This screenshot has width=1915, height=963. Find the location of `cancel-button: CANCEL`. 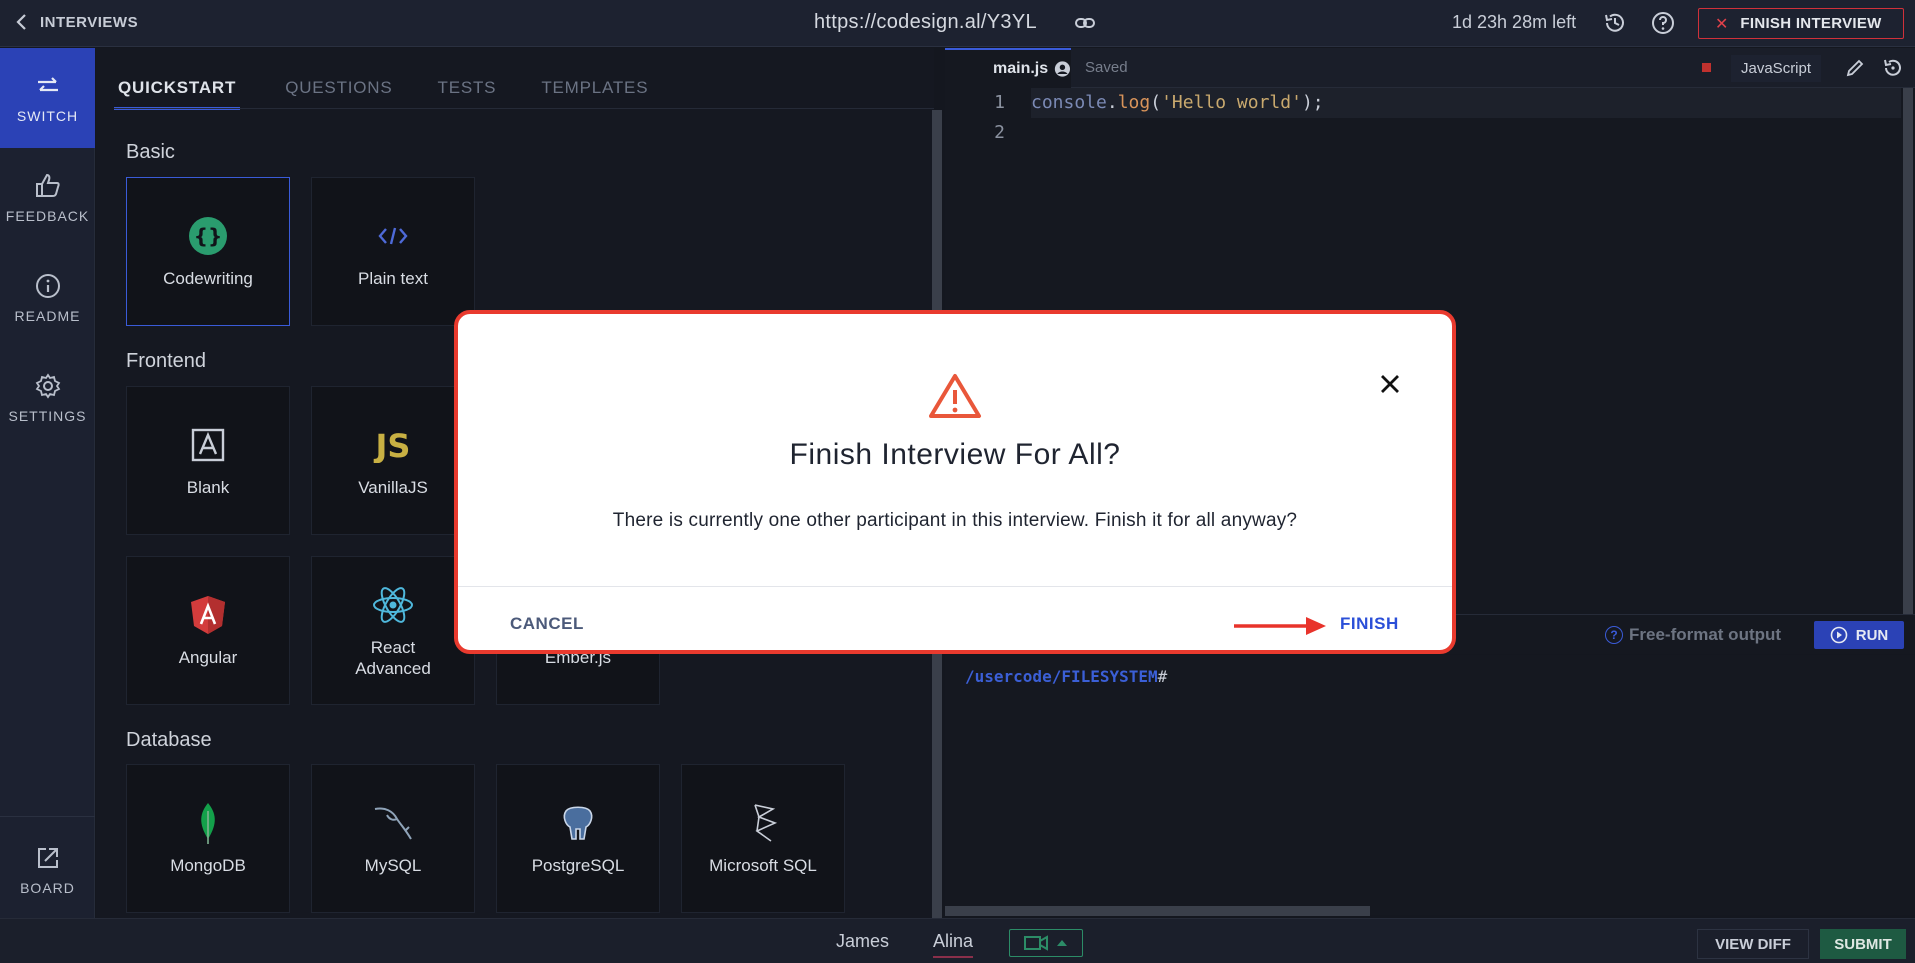

cancel-button: CANCEL is located at coordinates (547, 624).